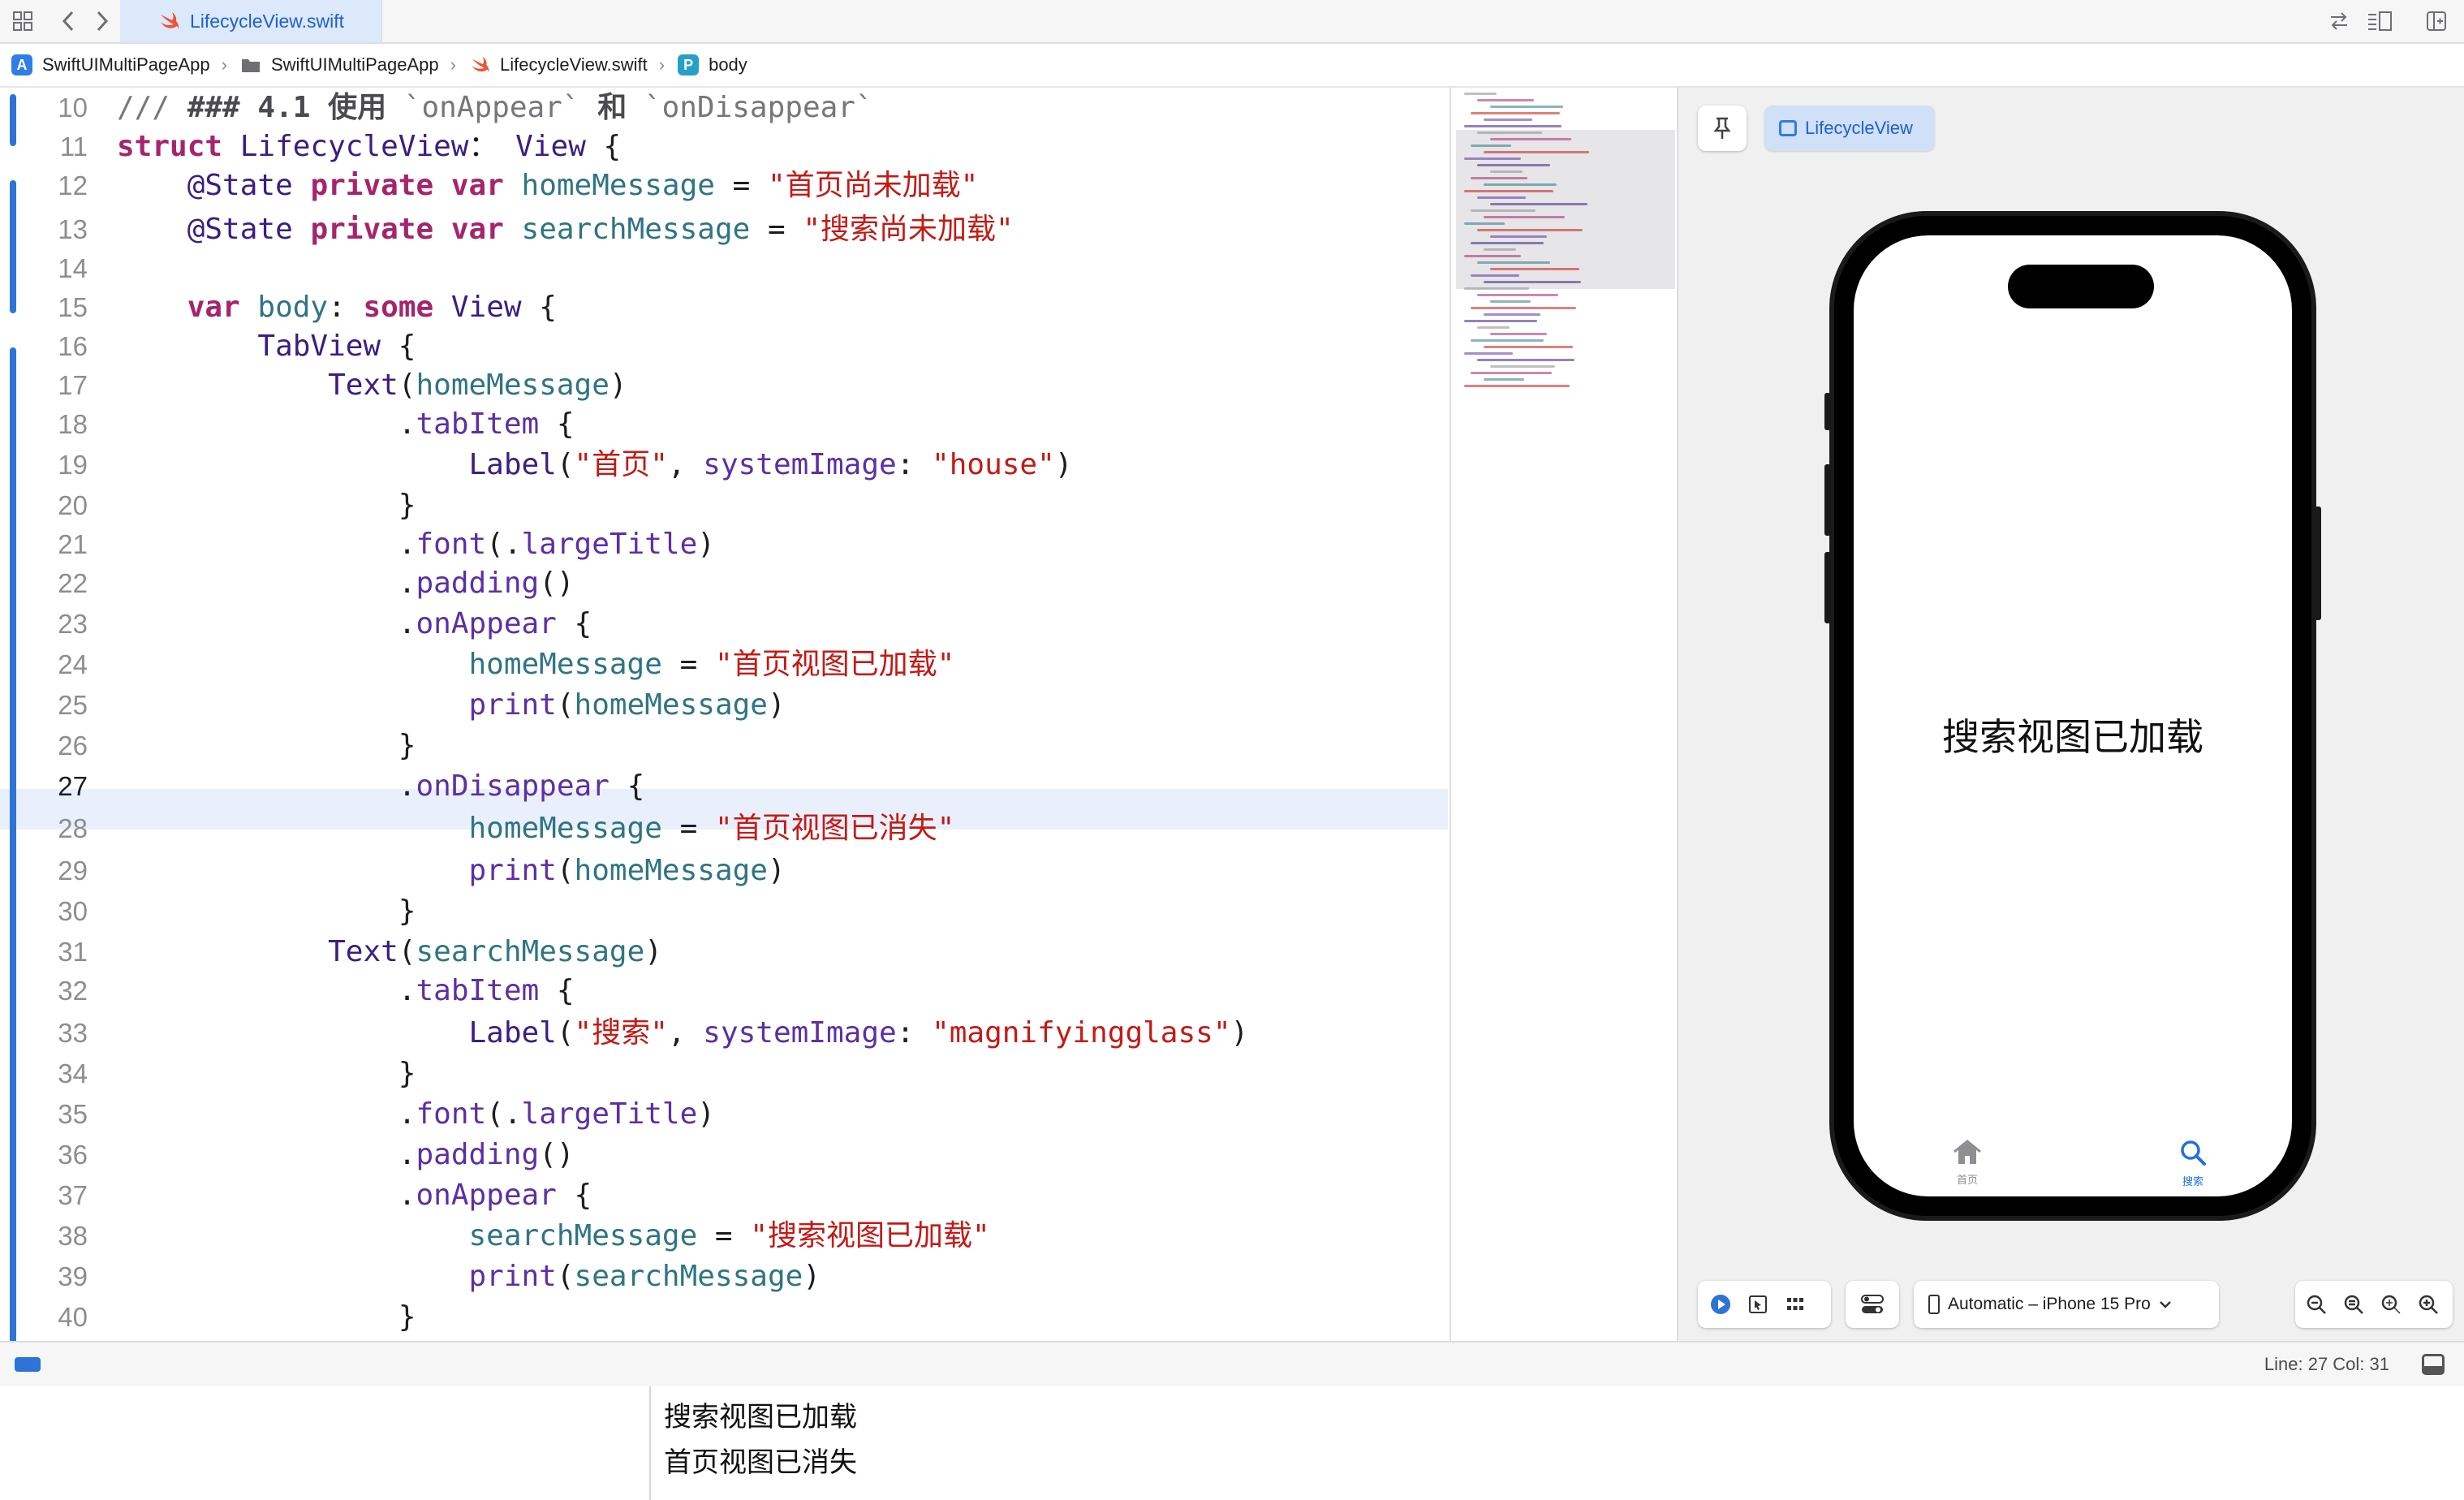 This screenshot has width=2464, height=1500. What do you see at coordinates (1873, 1304) in the screenshot?
I see `device-settings-button` at bounding box center [1873, 1304].